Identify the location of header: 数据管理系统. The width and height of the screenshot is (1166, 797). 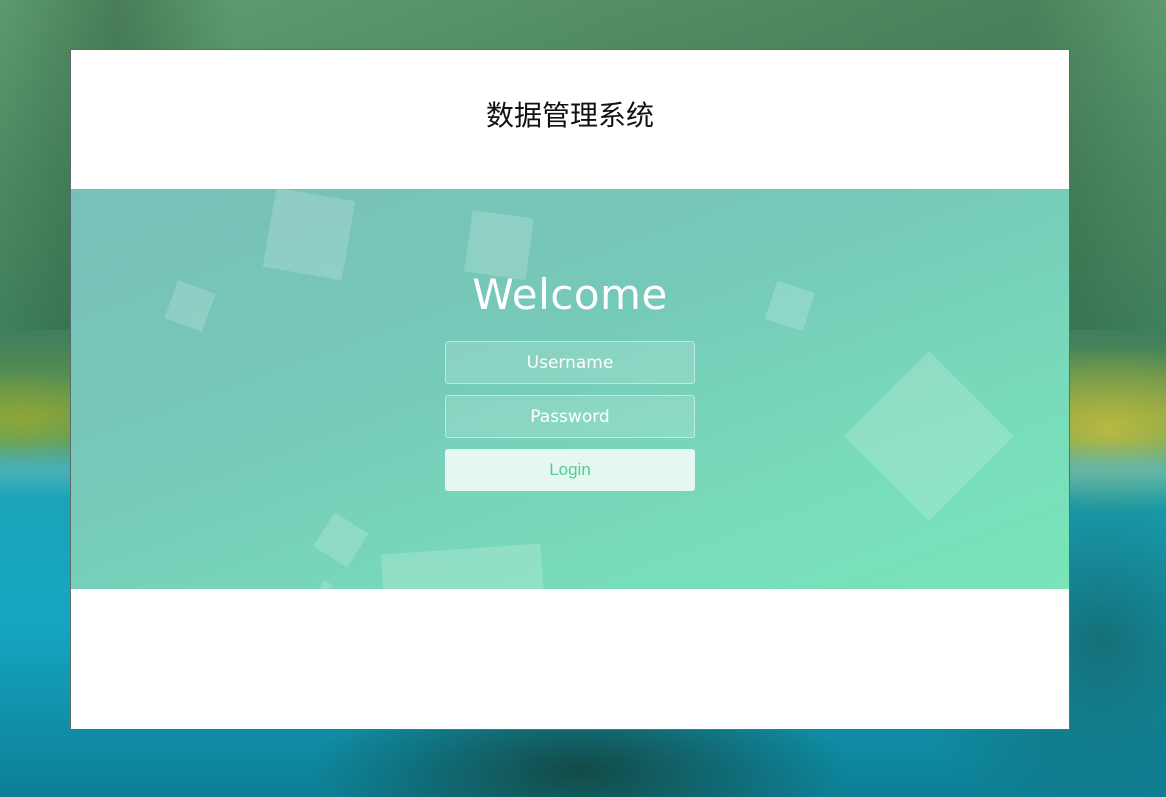
(570, 119).